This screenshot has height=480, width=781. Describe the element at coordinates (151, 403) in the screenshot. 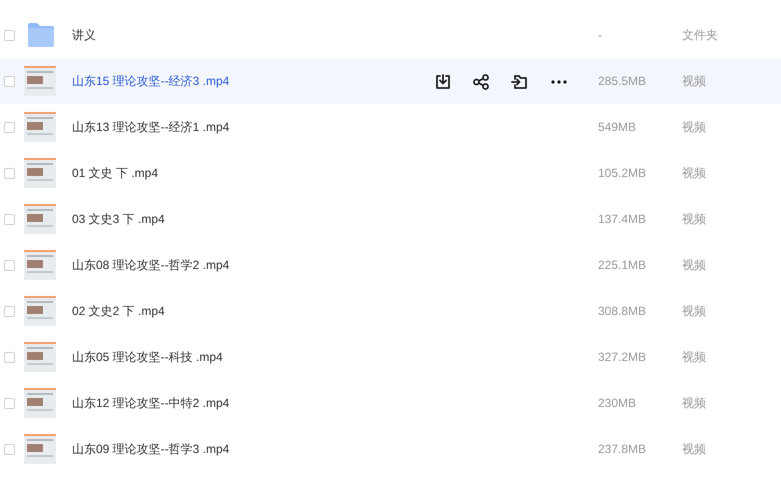

I see `file-name: 山东12 理论攻坚--中特2 .mp4` at that location.